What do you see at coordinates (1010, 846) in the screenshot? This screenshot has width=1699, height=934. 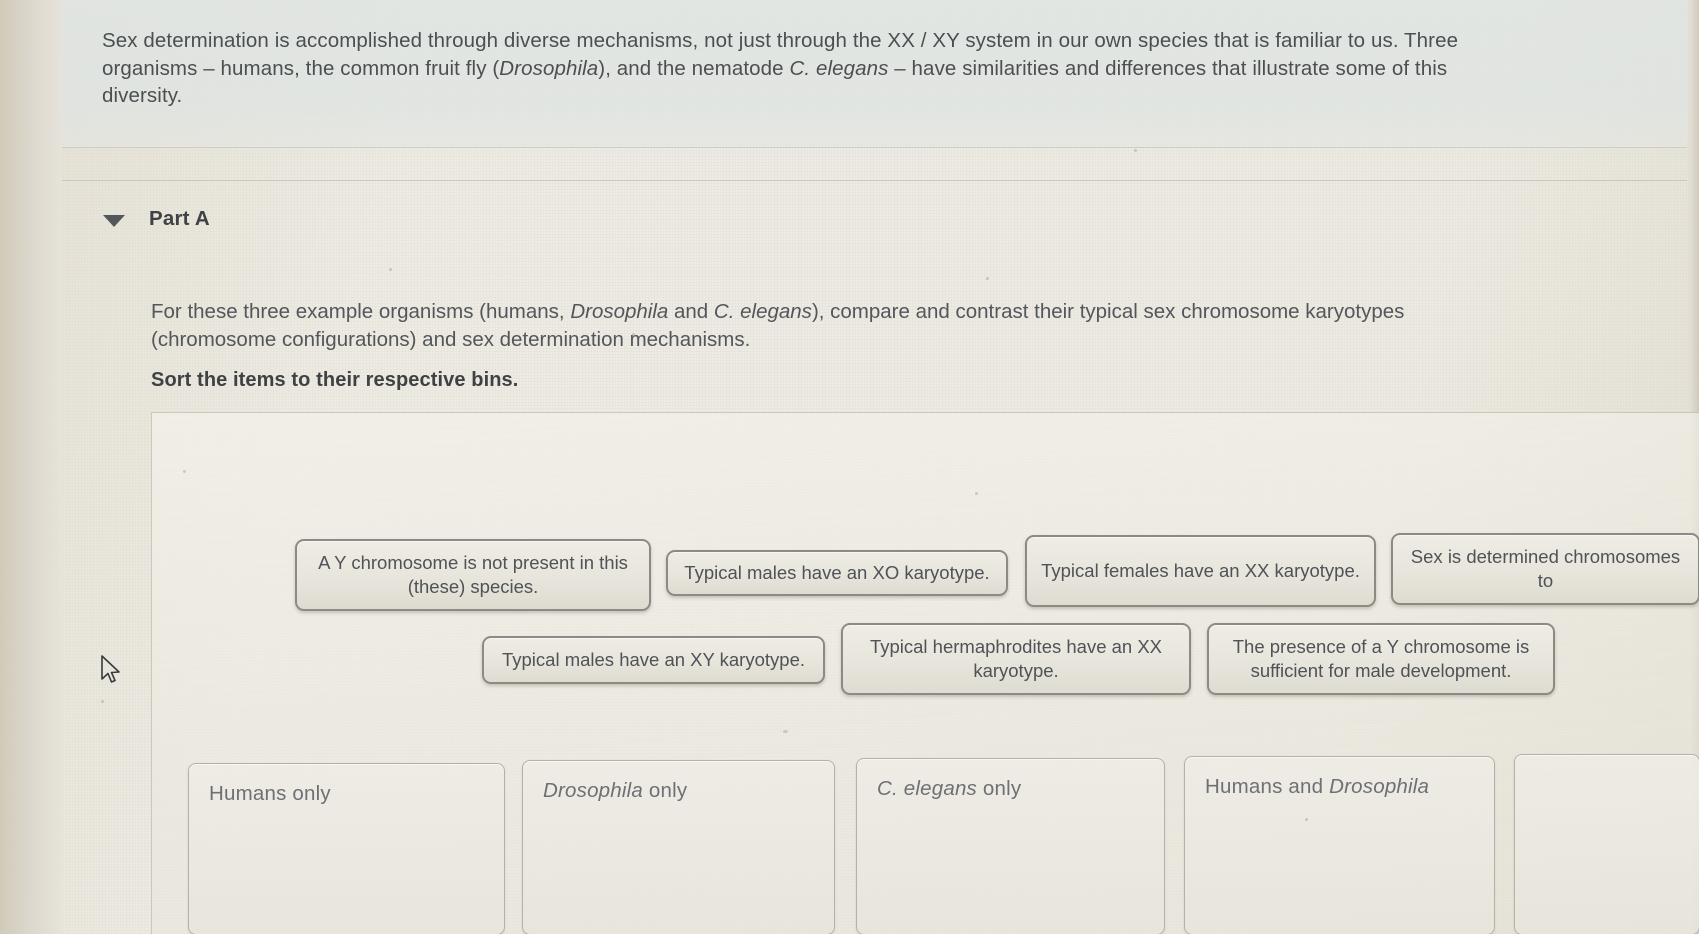 I see `drop-bin: C. elegans only` at bounding box center [1010, 846].